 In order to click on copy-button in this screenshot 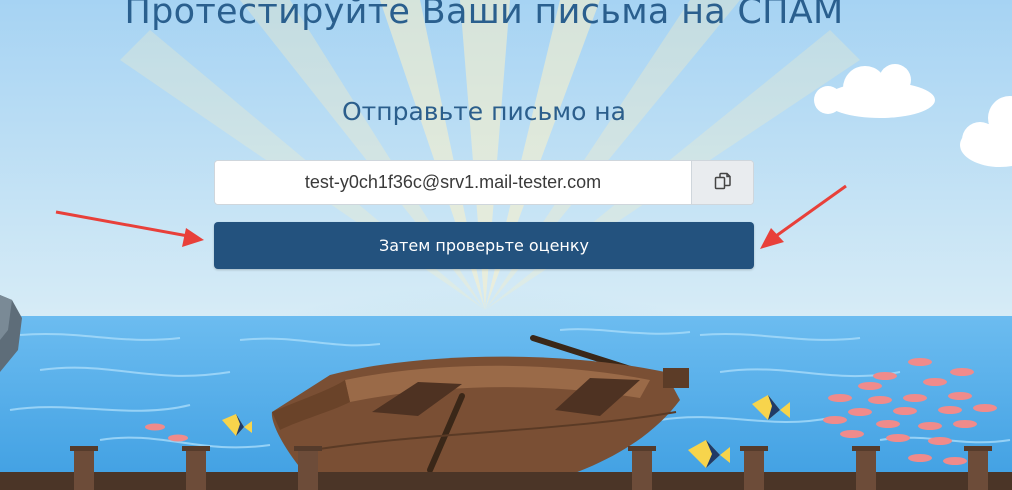, I will do `click(722, 182)`.